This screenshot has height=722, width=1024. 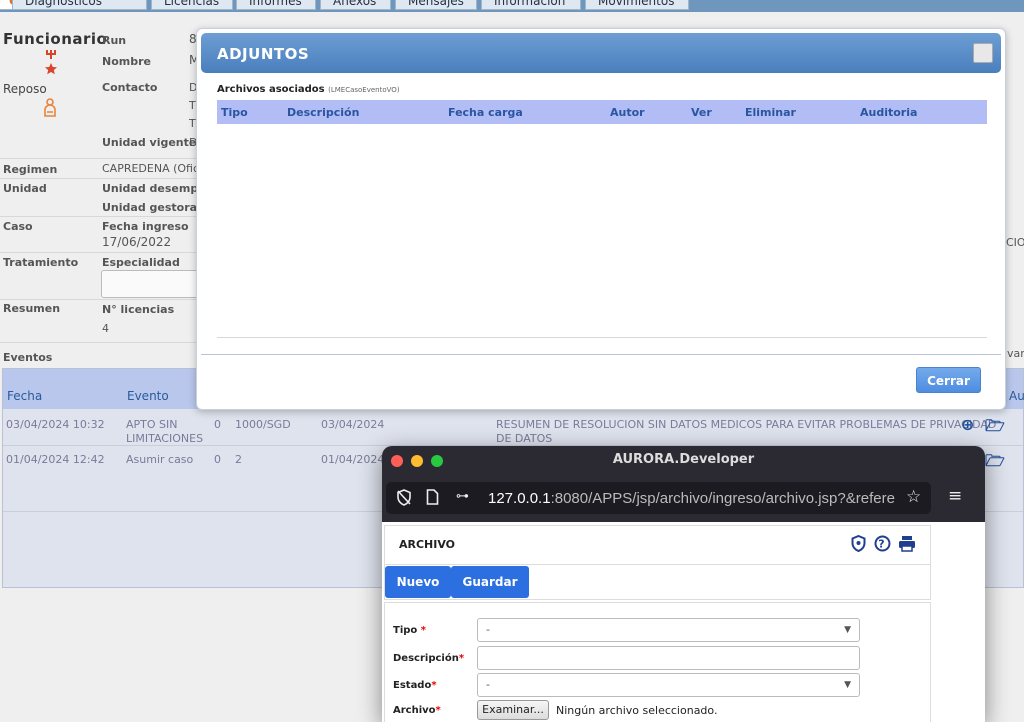 What do you see at coordinates (137, 242) in the screenshot?
I see `fecha-ingreso-value: 17/06/2022` at bounding box center [137, 242].